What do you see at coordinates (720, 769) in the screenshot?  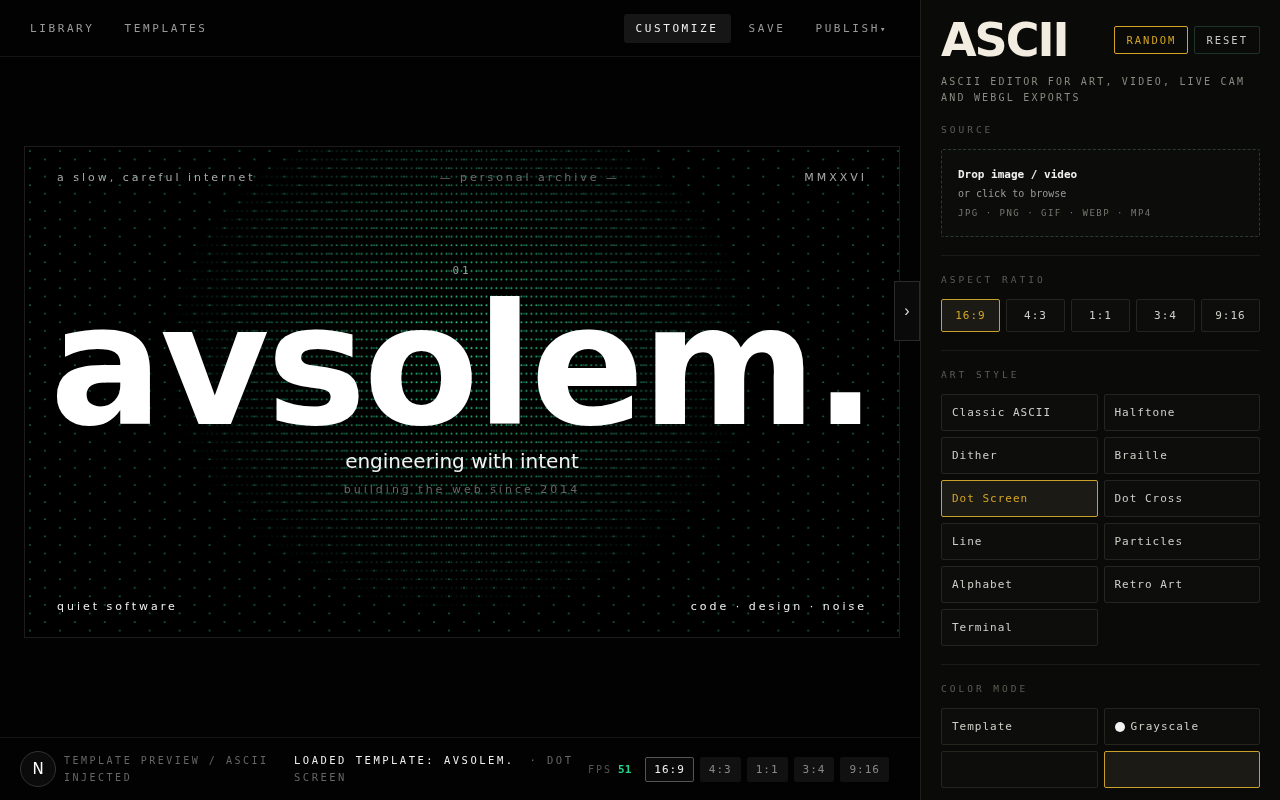 I see `ratio-button: 4:3` at bounding box center [720, 769].